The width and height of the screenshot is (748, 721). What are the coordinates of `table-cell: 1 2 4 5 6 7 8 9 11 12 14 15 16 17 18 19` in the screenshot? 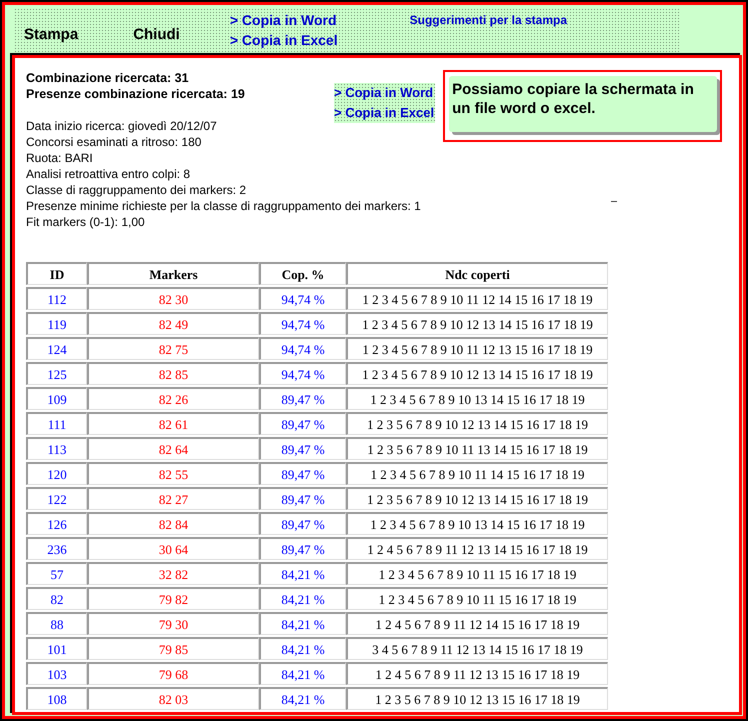 It's located at (477, 623).